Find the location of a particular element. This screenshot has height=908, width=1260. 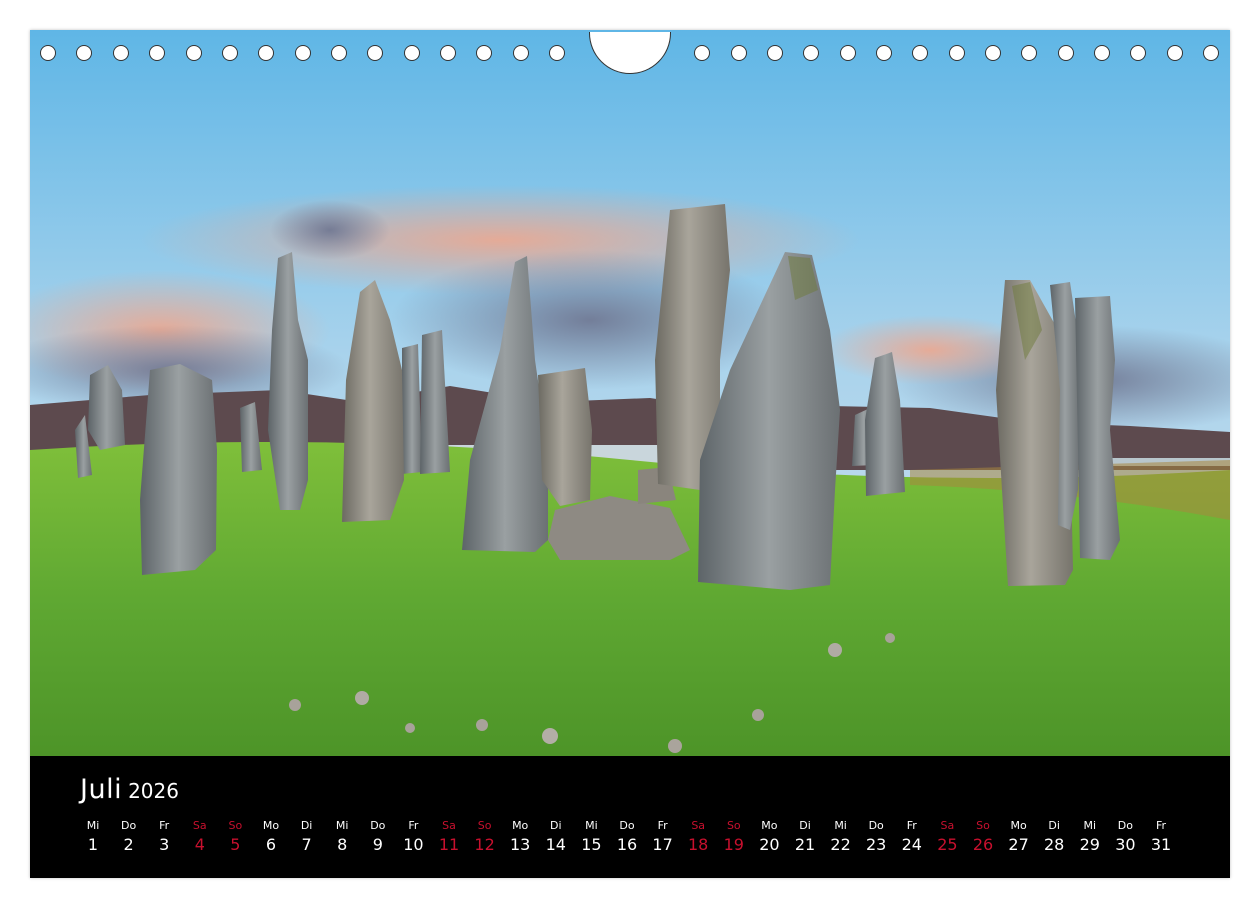

day-cell: So 26 is located at coordinates (983, 837).